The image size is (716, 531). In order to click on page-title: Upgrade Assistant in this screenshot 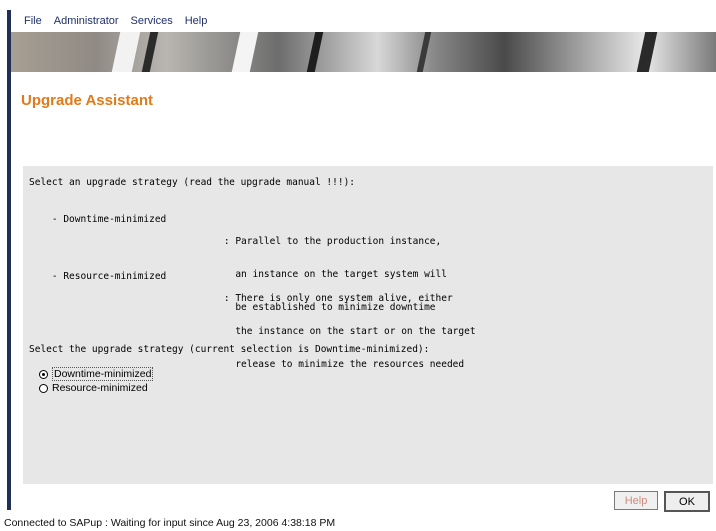, I will do `click(87, 100)`.